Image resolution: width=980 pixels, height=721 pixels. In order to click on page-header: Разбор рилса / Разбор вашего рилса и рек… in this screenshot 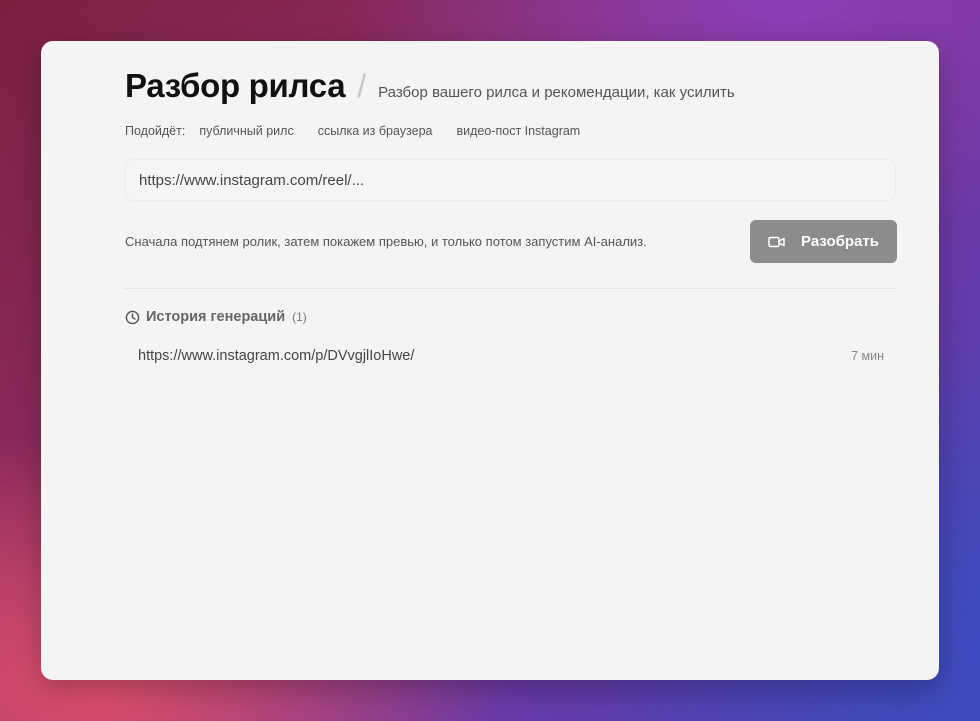, I will do `click(510, 86)`.